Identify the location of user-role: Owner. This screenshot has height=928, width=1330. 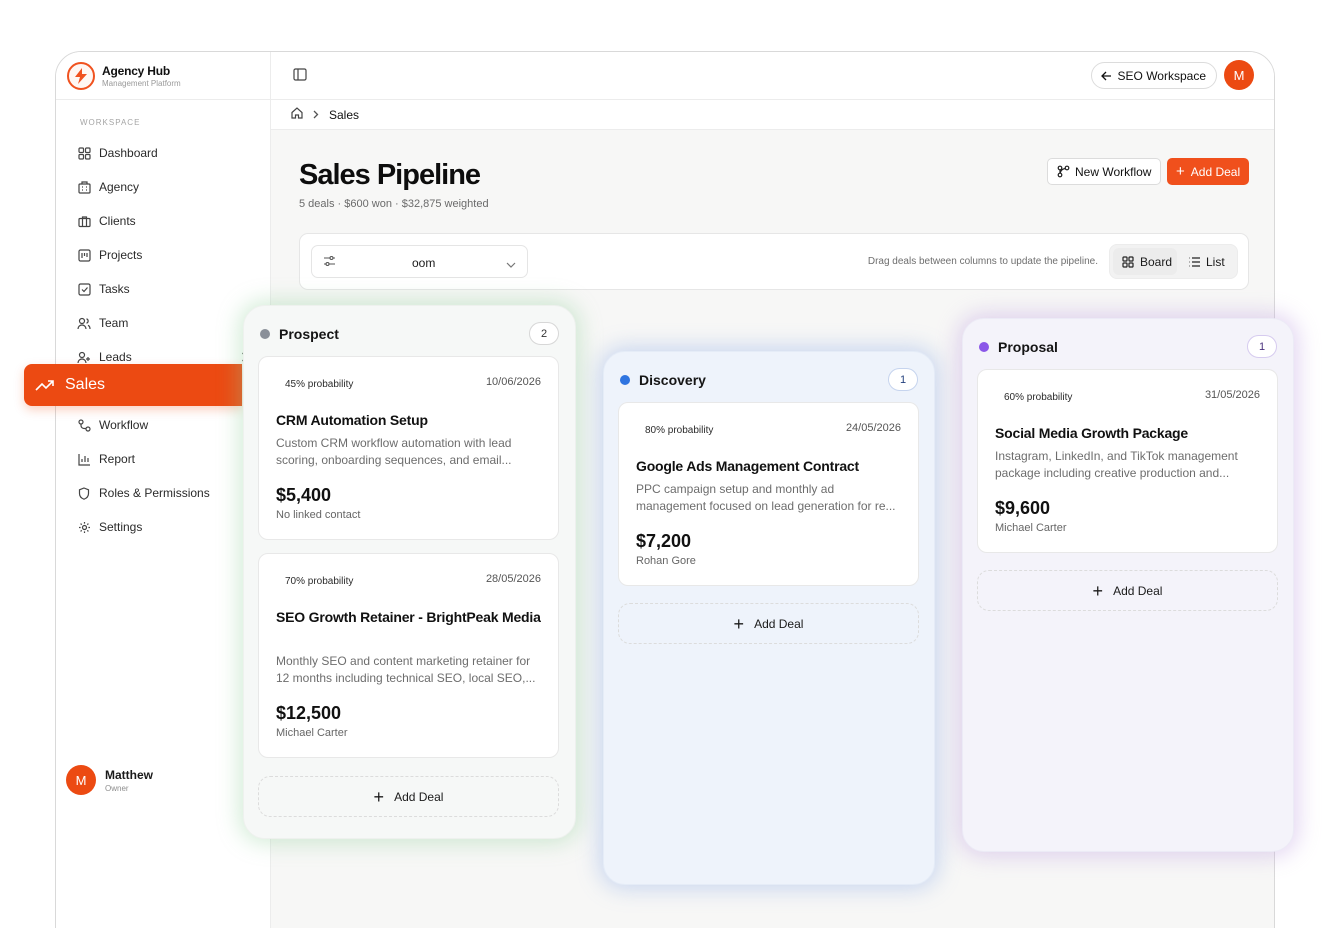
(117, 788).